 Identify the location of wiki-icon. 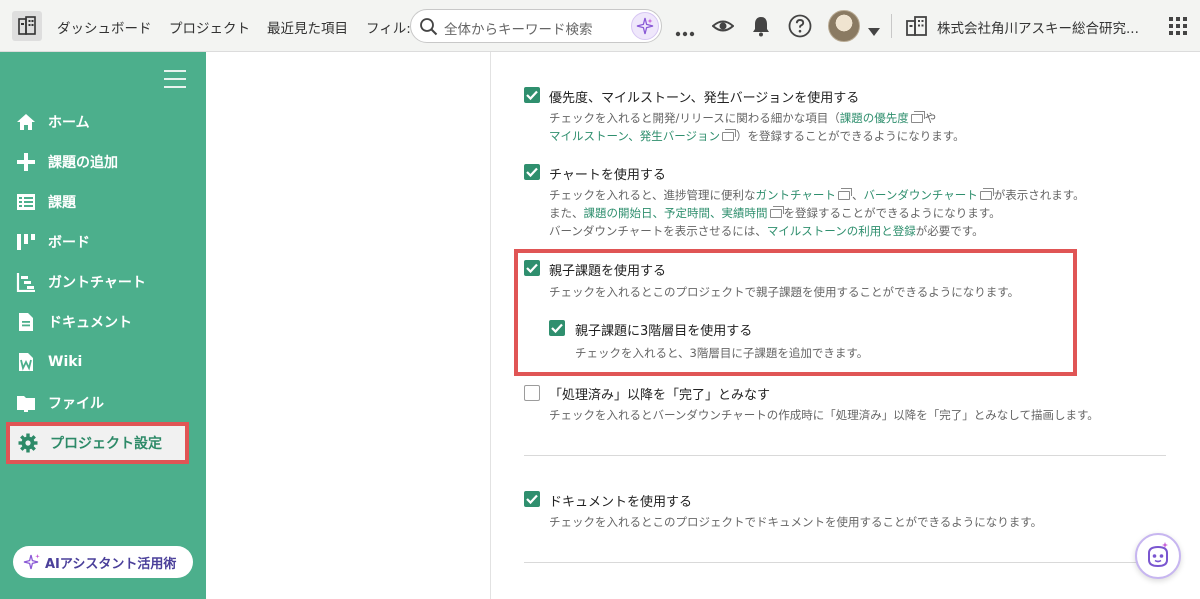
(26, 362).